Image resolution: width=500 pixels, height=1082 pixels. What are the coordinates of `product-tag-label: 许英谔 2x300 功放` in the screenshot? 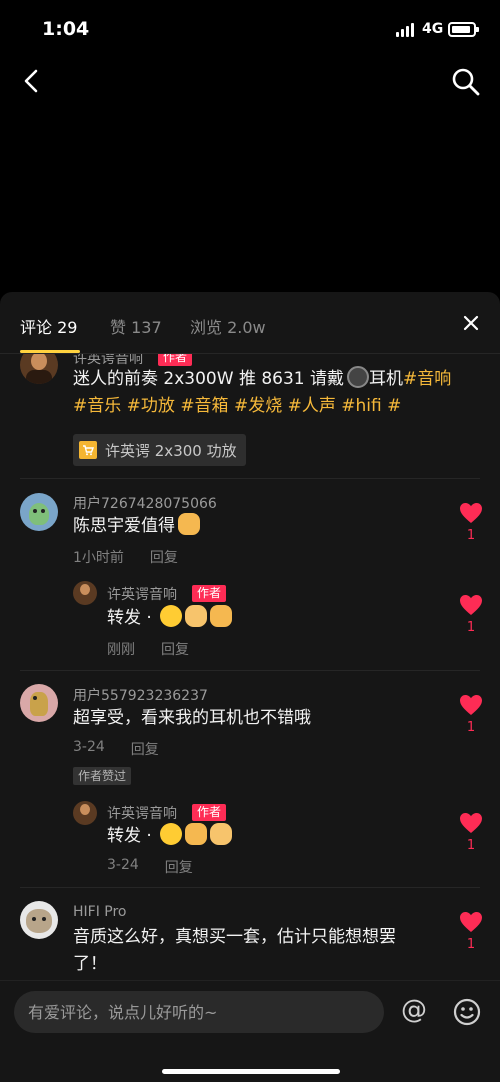 It's located at (171, 450).